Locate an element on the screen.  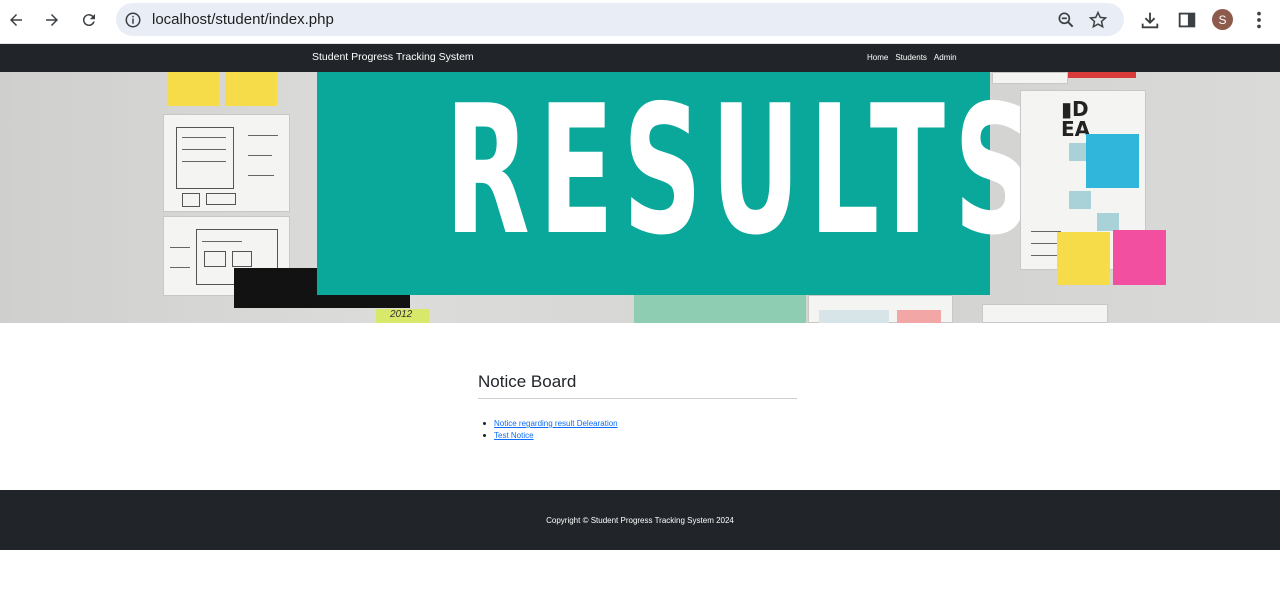
zoom-icon is located at coordinates (1066, 20).